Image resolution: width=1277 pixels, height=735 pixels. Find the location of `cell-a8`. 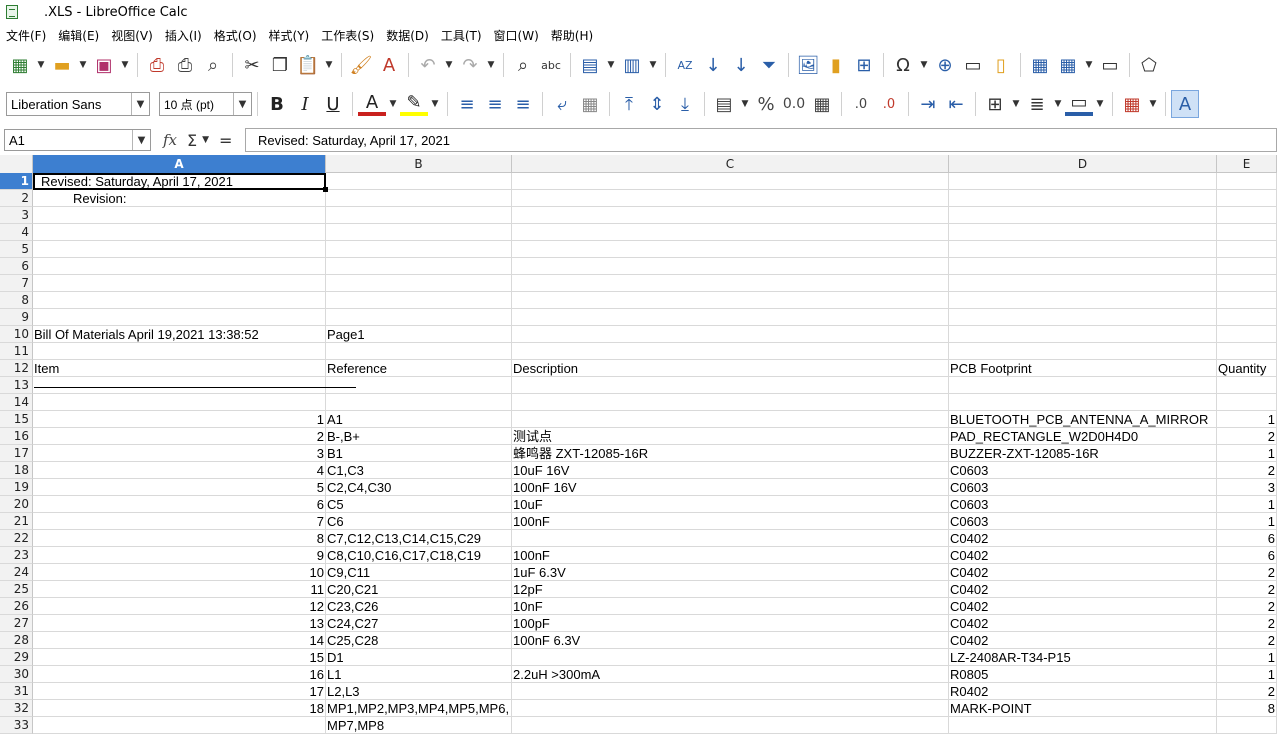

cell-a8 is located at coordinates (179, 300).